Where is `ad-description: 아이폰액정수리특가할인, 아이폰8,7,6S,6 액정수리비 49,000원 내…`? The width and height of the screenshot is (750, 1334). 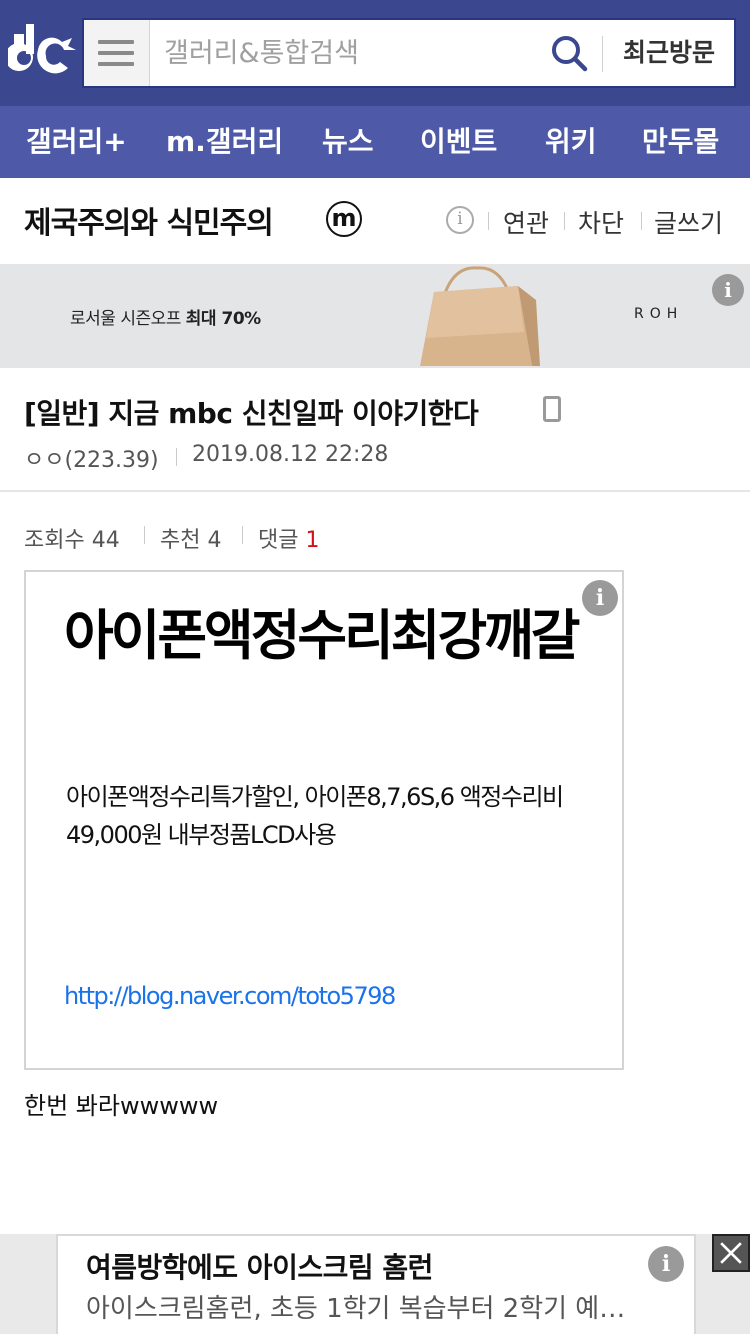
ad-description: 아이폰액정수리특가할인, 아이폰8,7,6S,6 액정수리비 49,000원 내… is located at coordinates (315, 816).